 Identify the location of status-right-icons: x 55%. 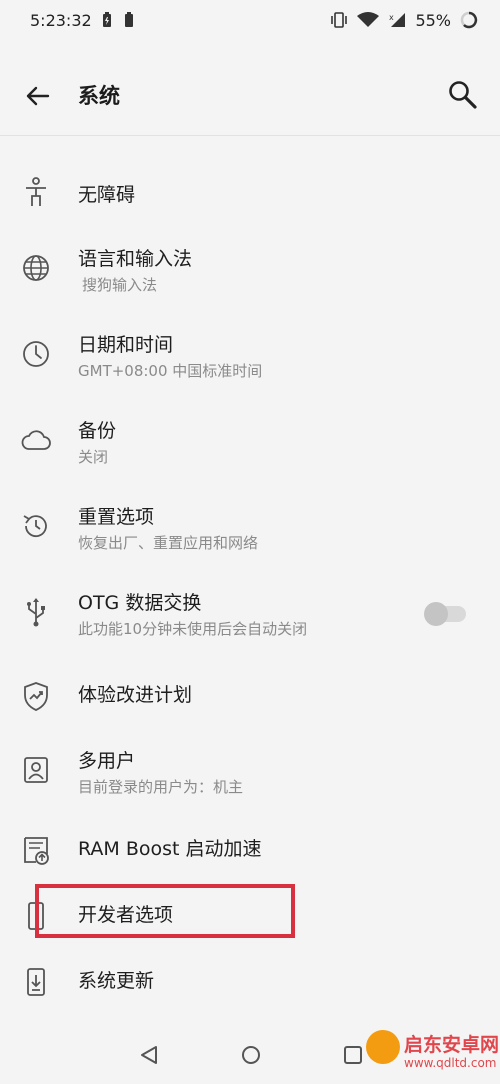
(404, 20).